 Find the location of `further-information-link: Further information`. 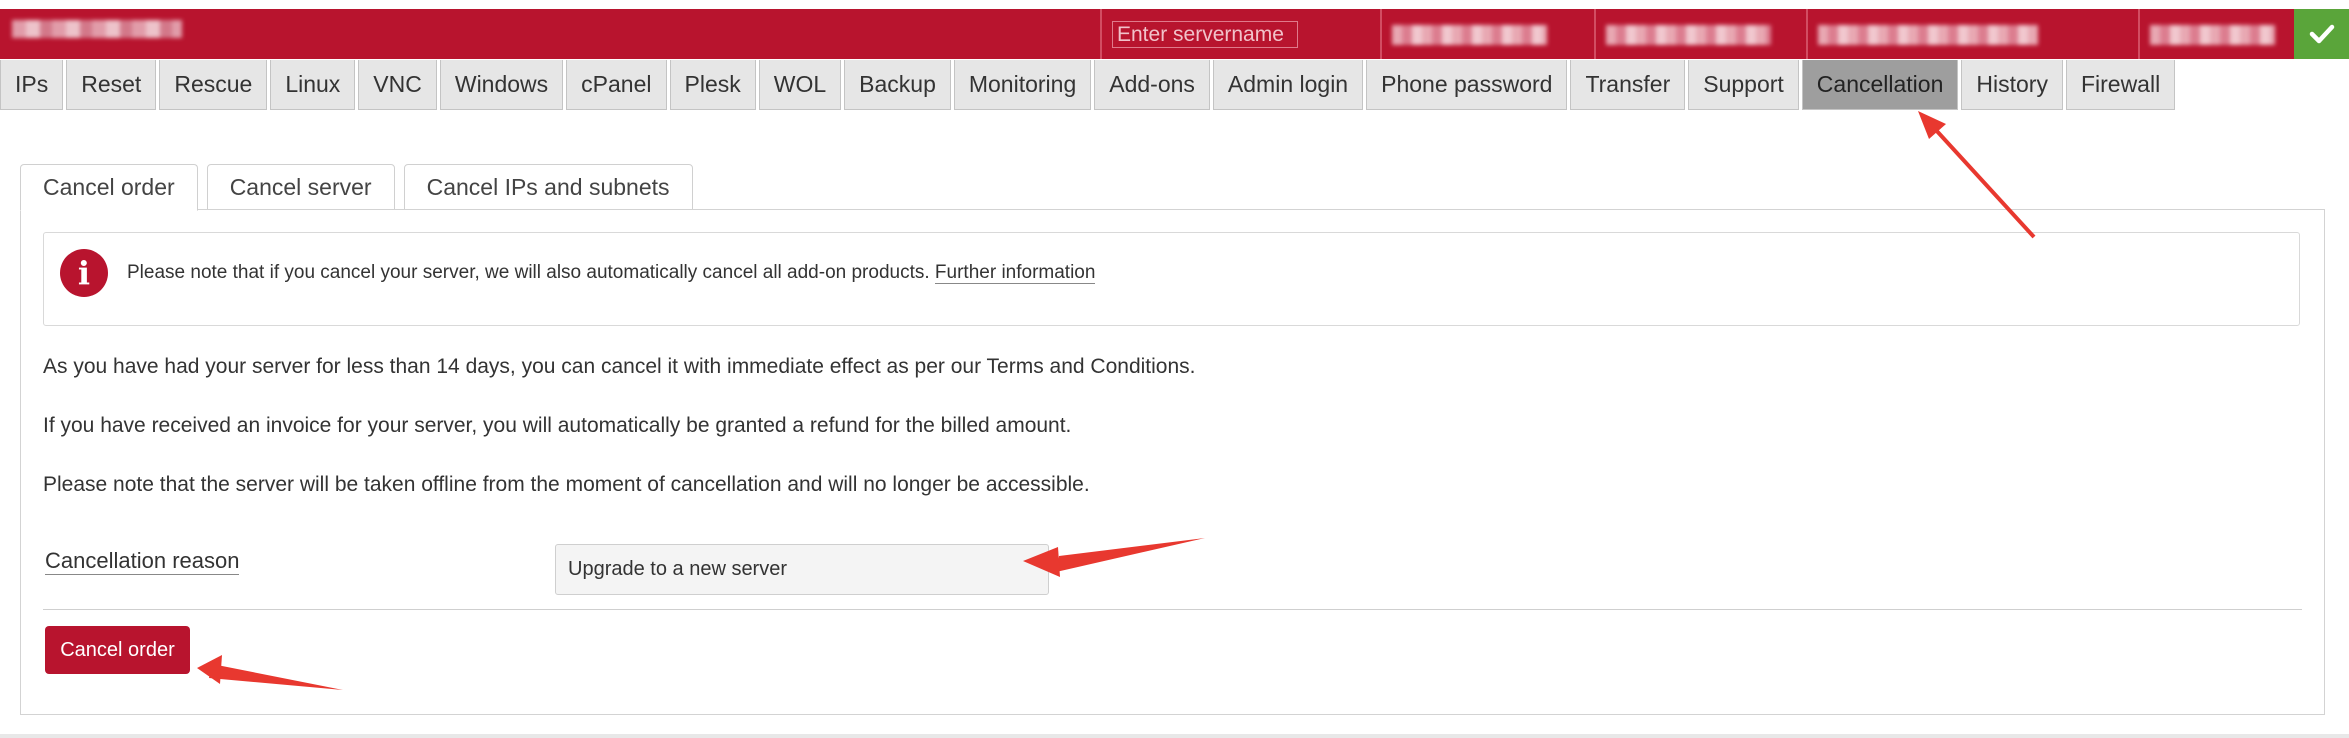

further-information-link: Further information is located at coordinates (1015, 273).